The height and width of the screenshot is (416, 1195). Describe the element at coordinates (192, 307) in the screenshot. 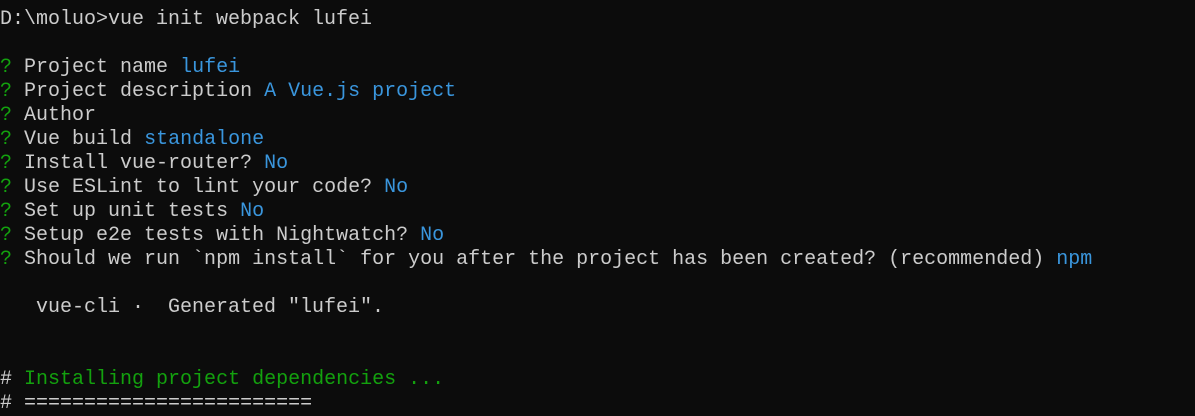

I see `generated-message: vue-cli · Generated "lufei".` at that location.